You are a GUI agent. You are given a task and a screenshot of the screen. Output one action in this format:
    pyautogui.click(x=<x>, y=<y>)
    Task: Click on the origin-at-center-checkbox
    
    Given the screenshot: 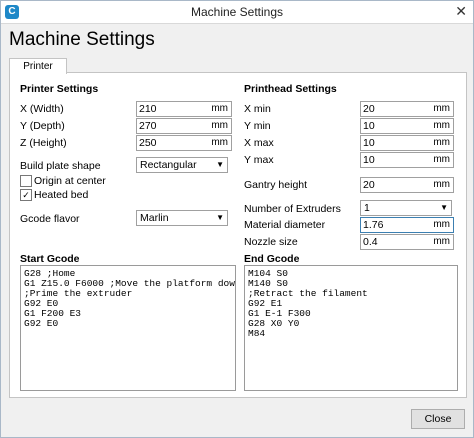 What is the action you would take?
    pyautogui.click(x=26, y=181)
    